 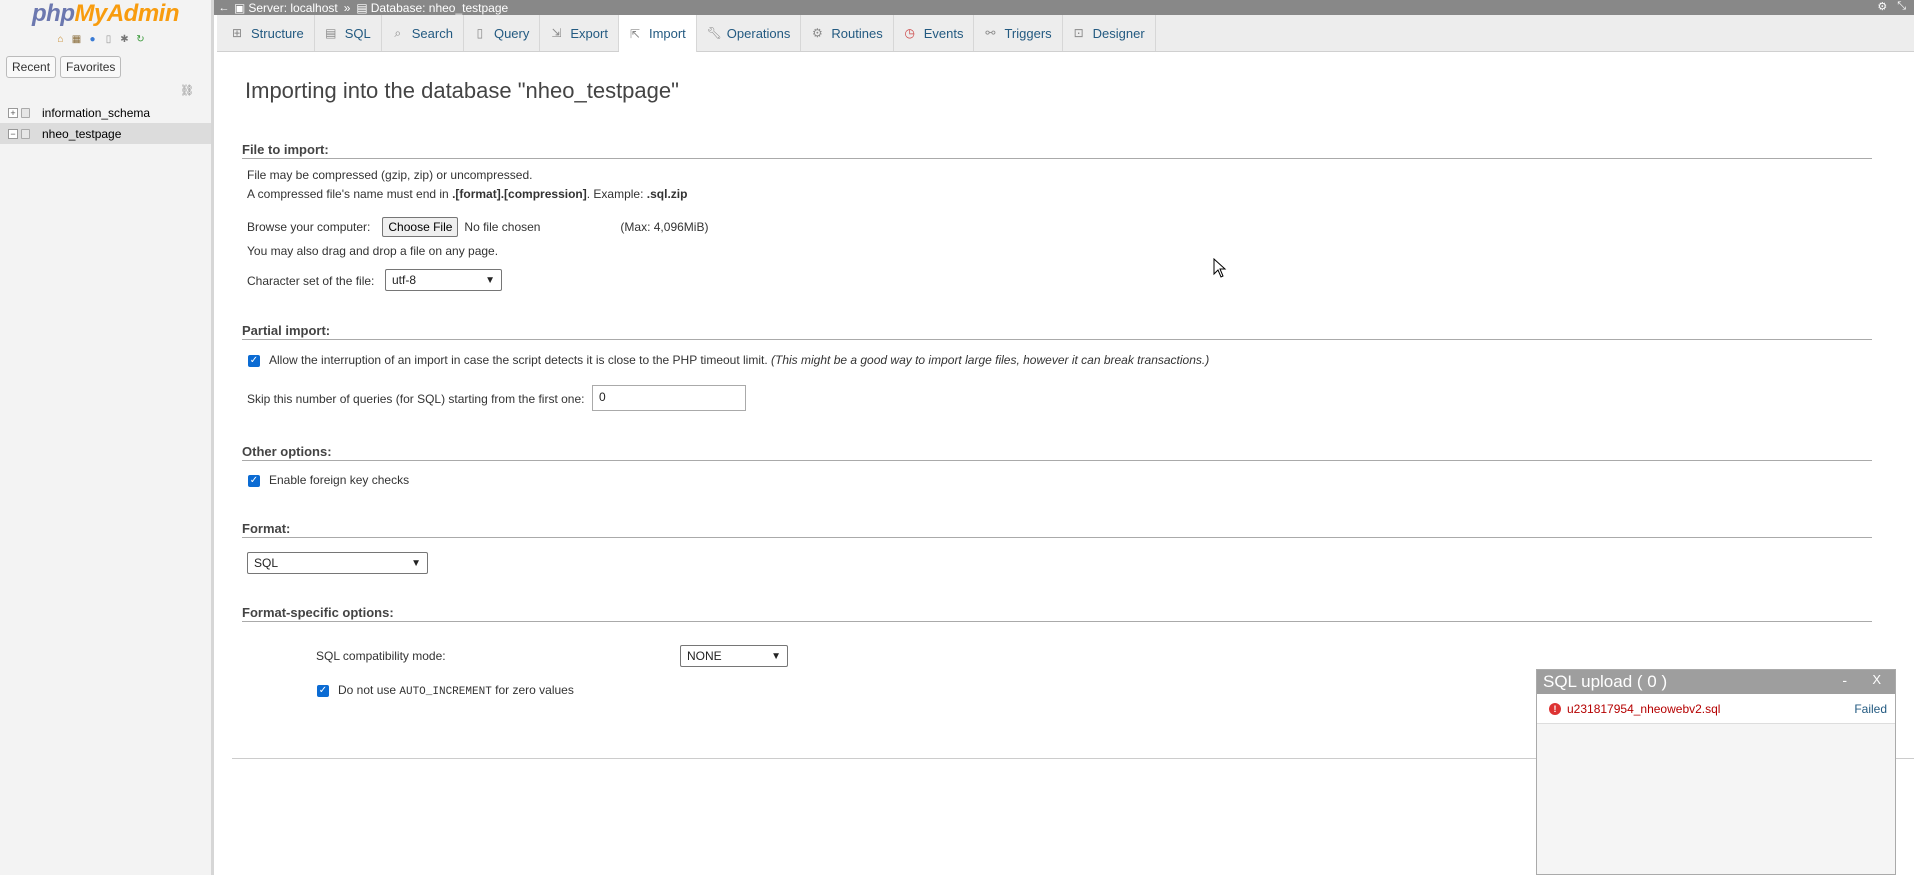 What do you see at coordinates (331, 33) in the screenshot?
I see `sql-icon: ▤` at bounding box center [331, 33].